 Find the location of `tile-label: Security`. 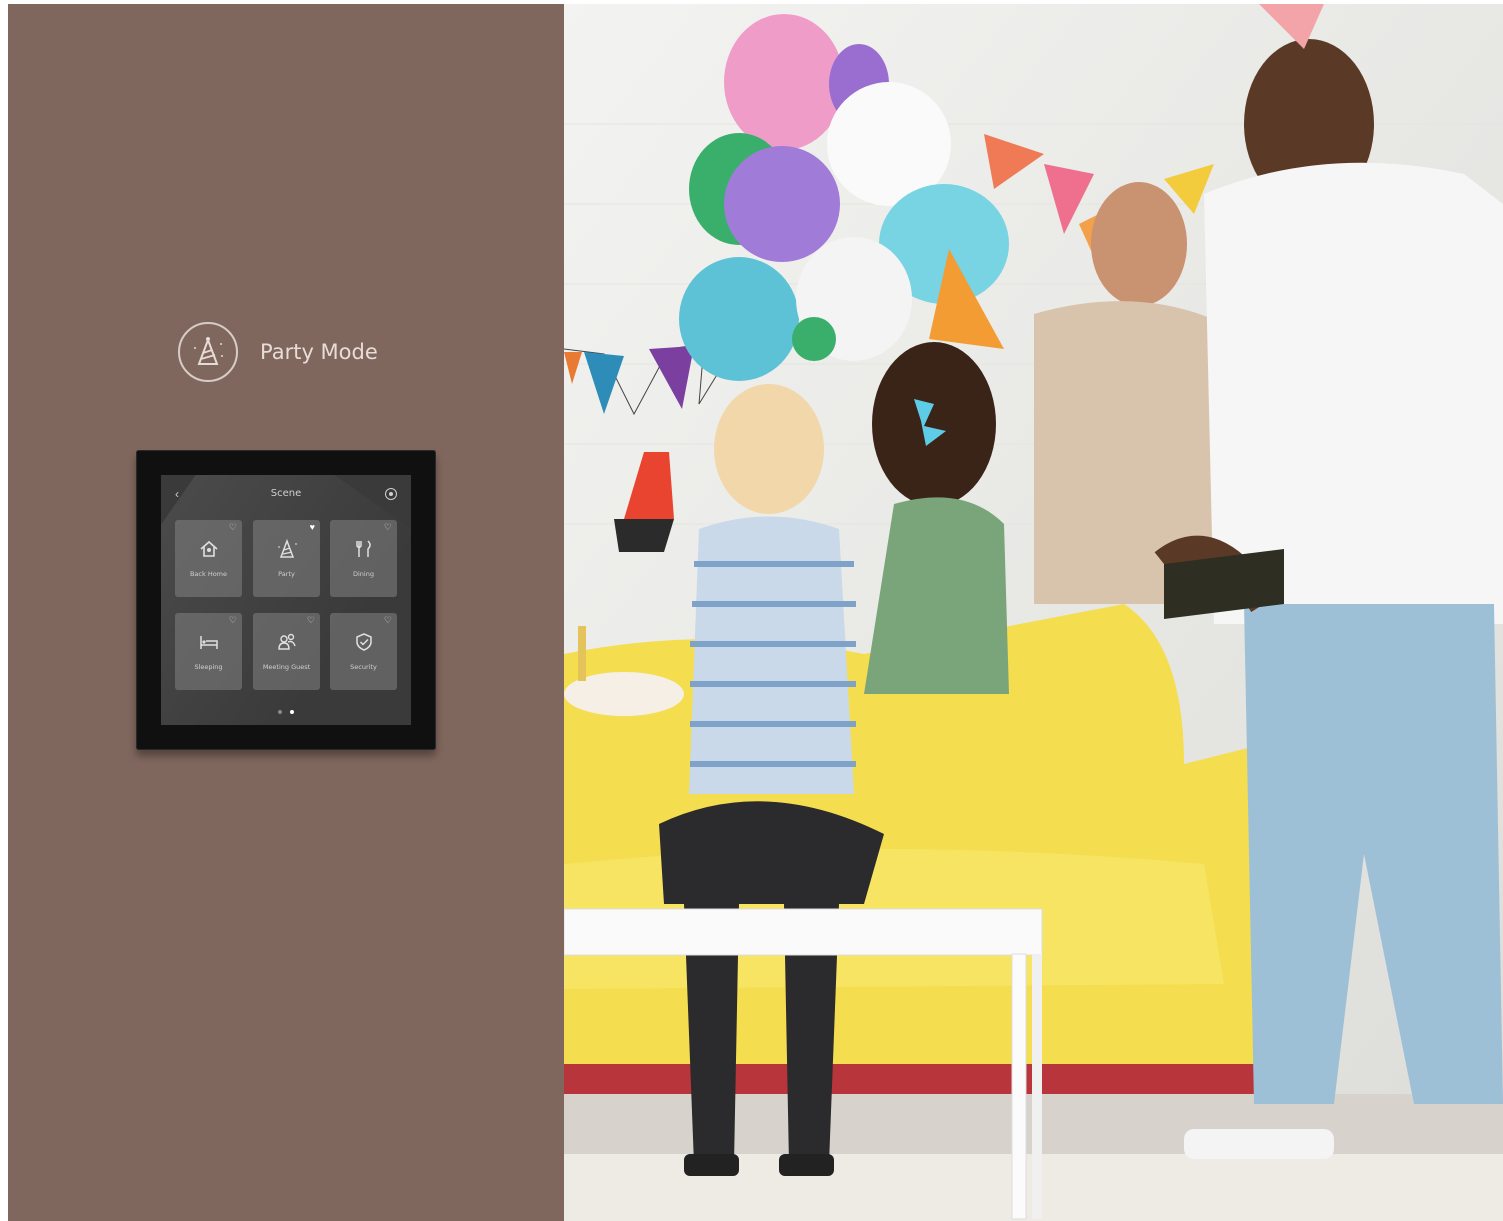

tile-label: Security is located at coordinates (363, 667).